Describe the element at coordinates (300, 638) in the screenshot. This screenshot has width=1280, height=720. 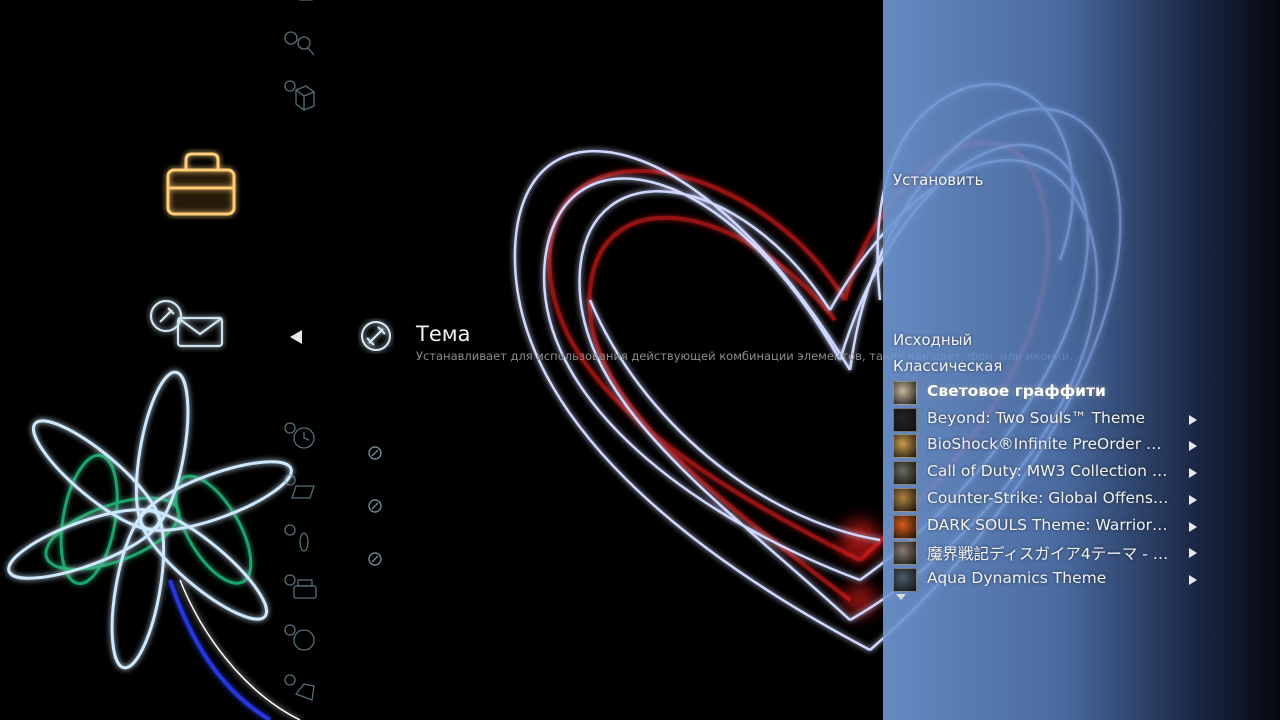
I see `network-icon` at that location.